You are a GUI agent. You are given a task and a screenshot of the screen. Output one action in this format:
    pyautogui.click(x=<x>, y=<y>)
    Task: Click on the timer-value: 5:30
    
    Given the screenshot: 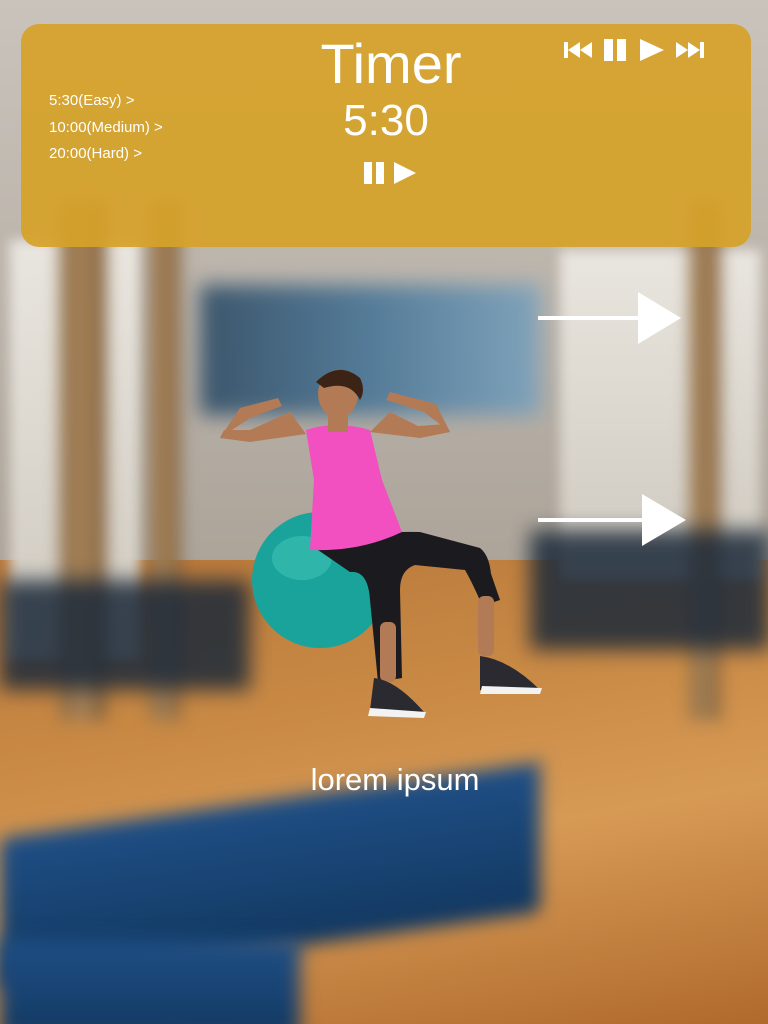 What is the action you would take?
    pyautogui.click(x=386, y=120)
    